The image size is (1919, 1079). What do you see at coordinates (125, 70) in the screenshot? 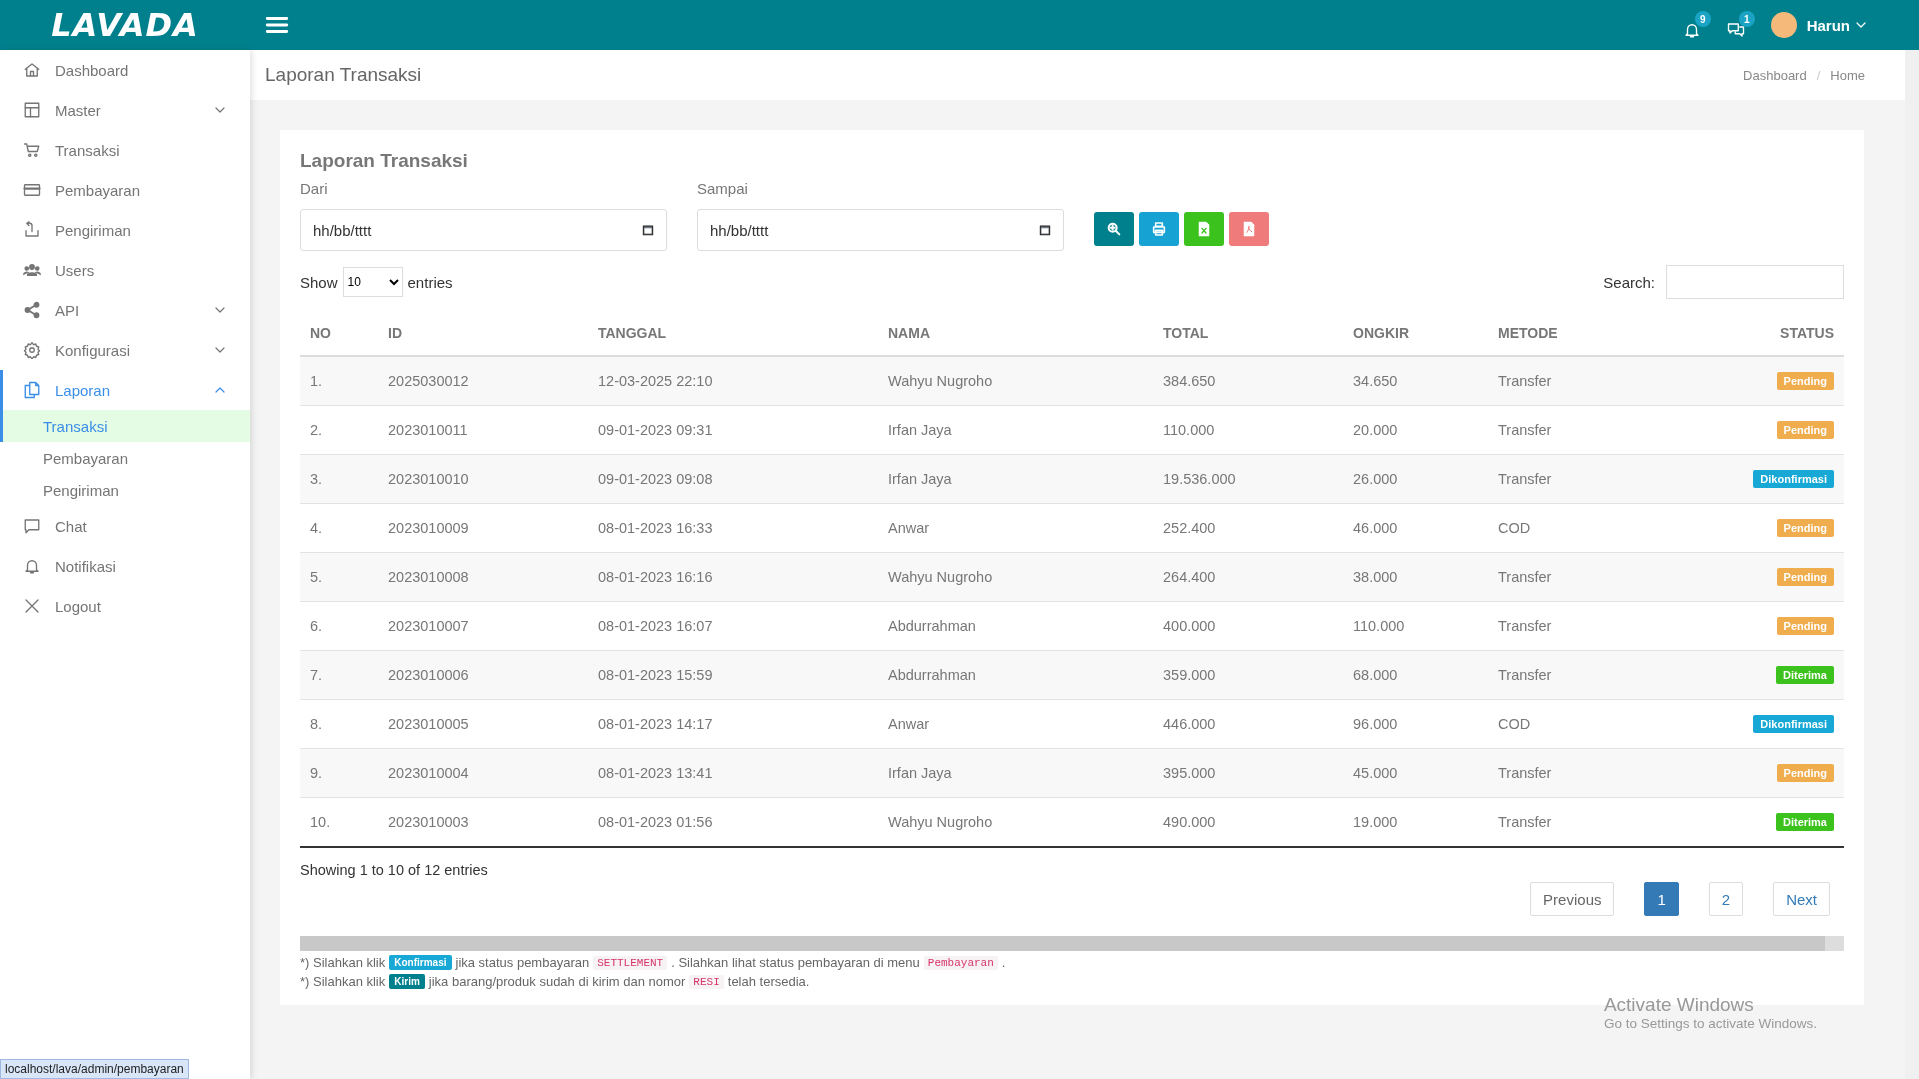
I see `sidebar-item: Dashboard` at bounding box center [125, 70].